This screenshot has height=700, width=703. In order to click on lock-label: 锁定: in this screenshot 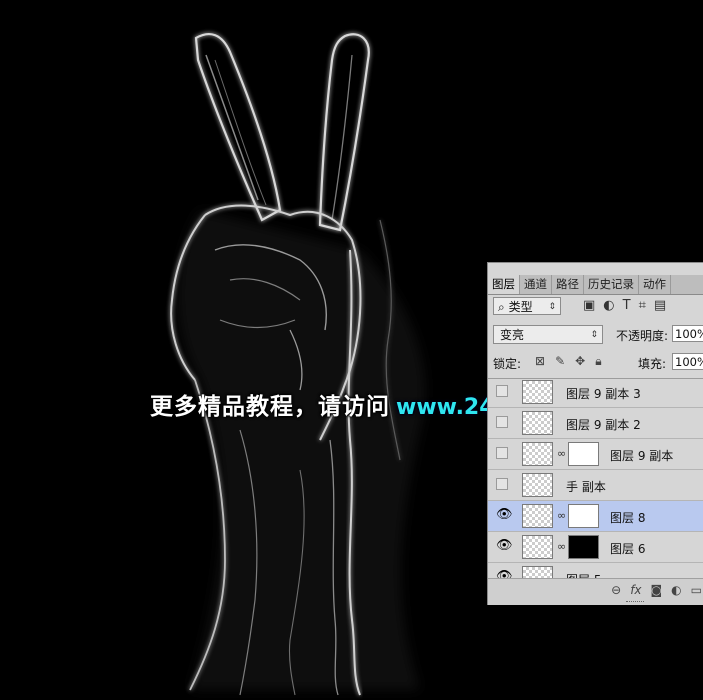, I will do `click(507, 364)`.